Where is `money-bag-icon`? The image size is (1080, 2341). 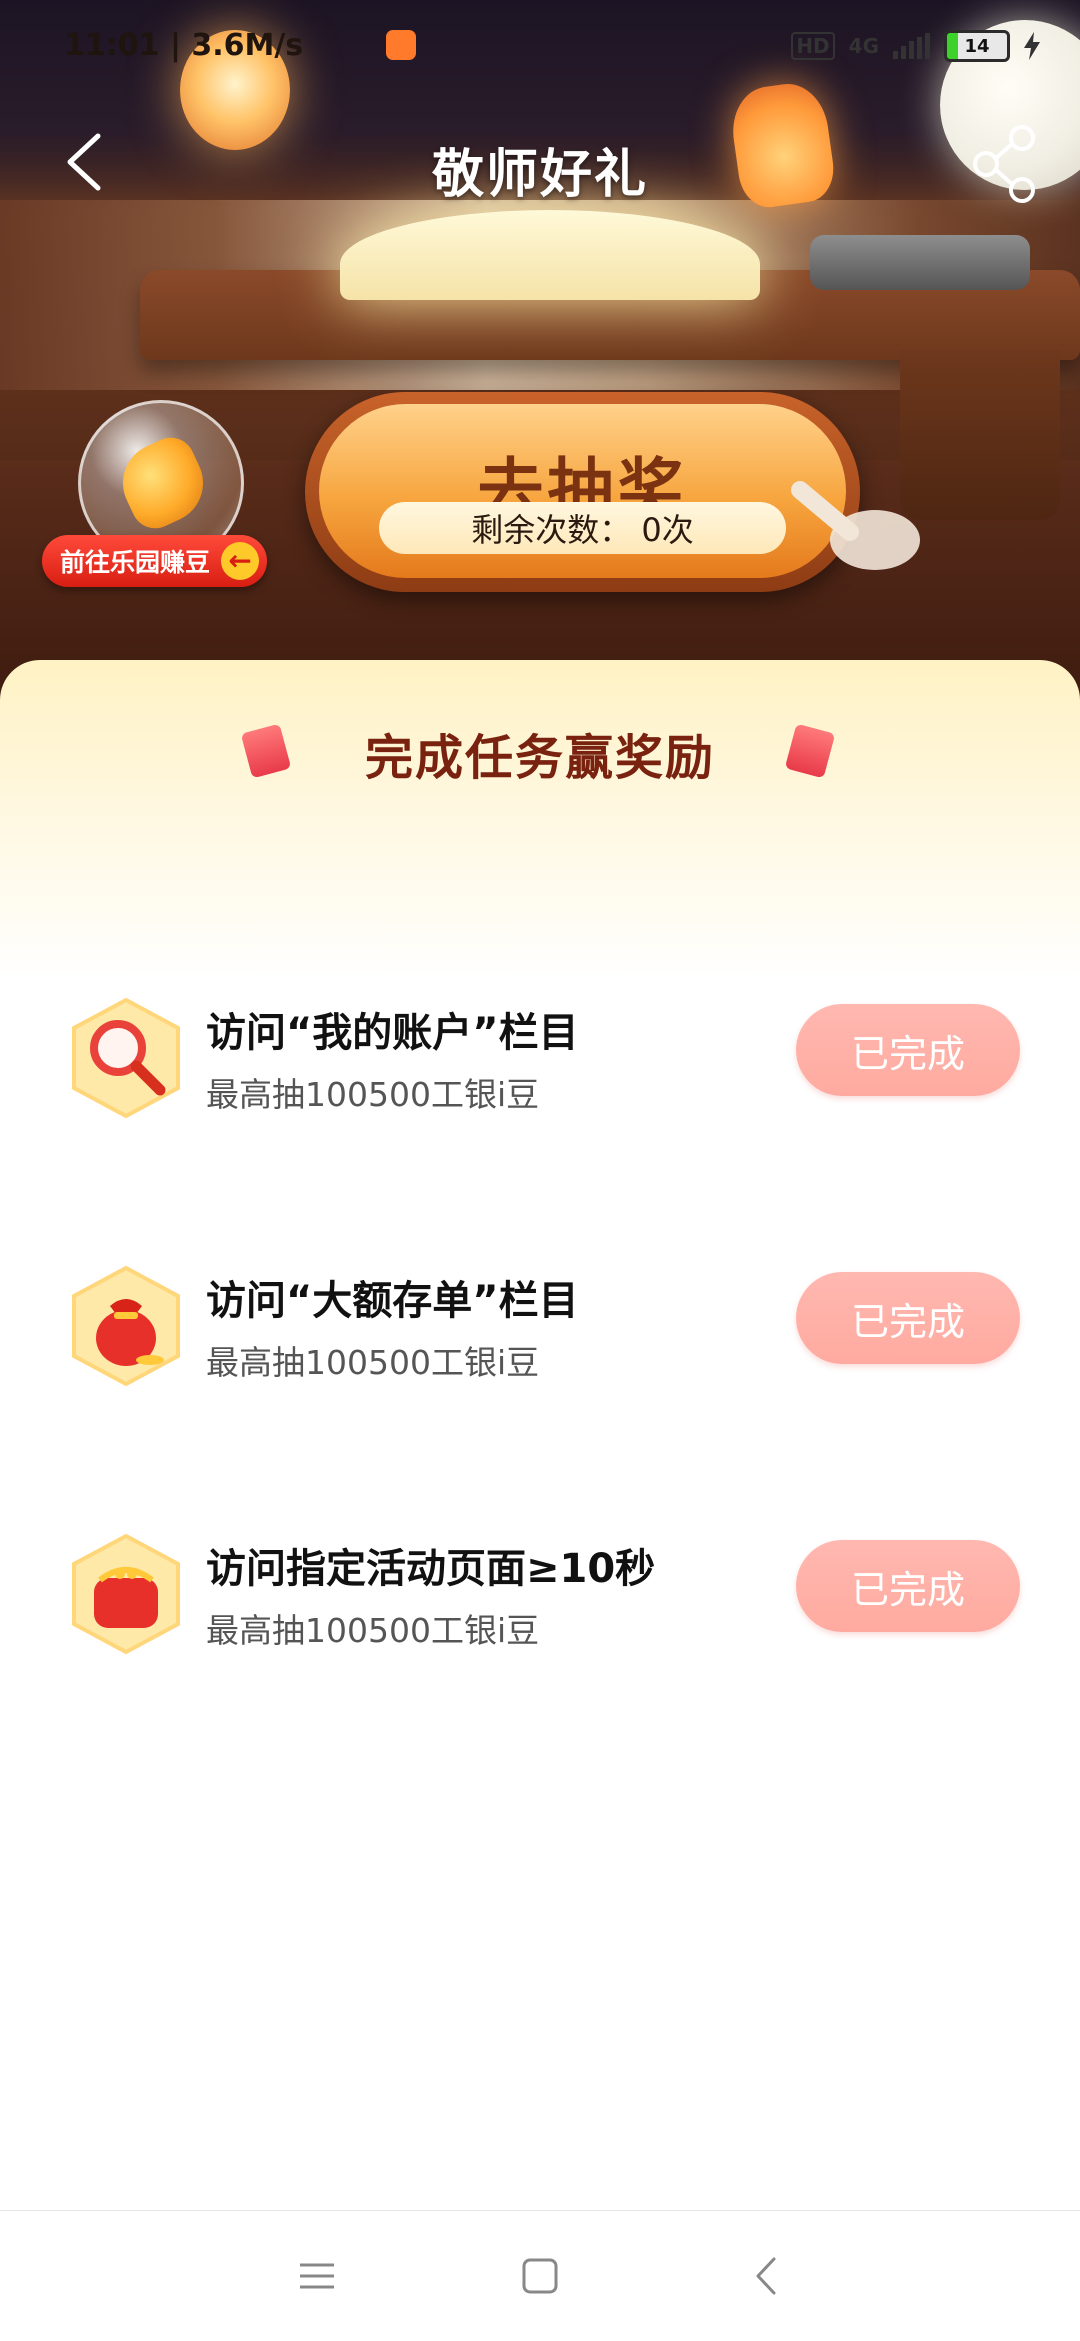 money-bag-icon is located at coordinates (126, 1326).